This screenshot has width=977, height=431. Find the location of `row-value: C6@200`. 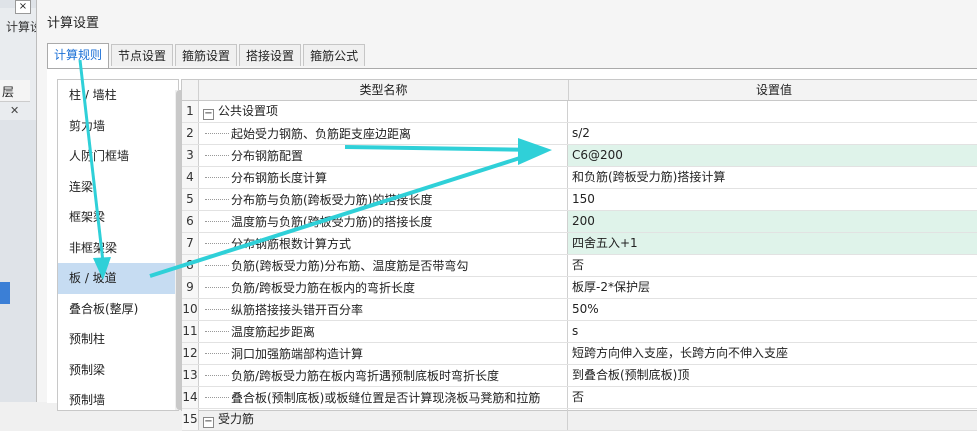

row-value: C6@200 is located at coordinates (772, 155).